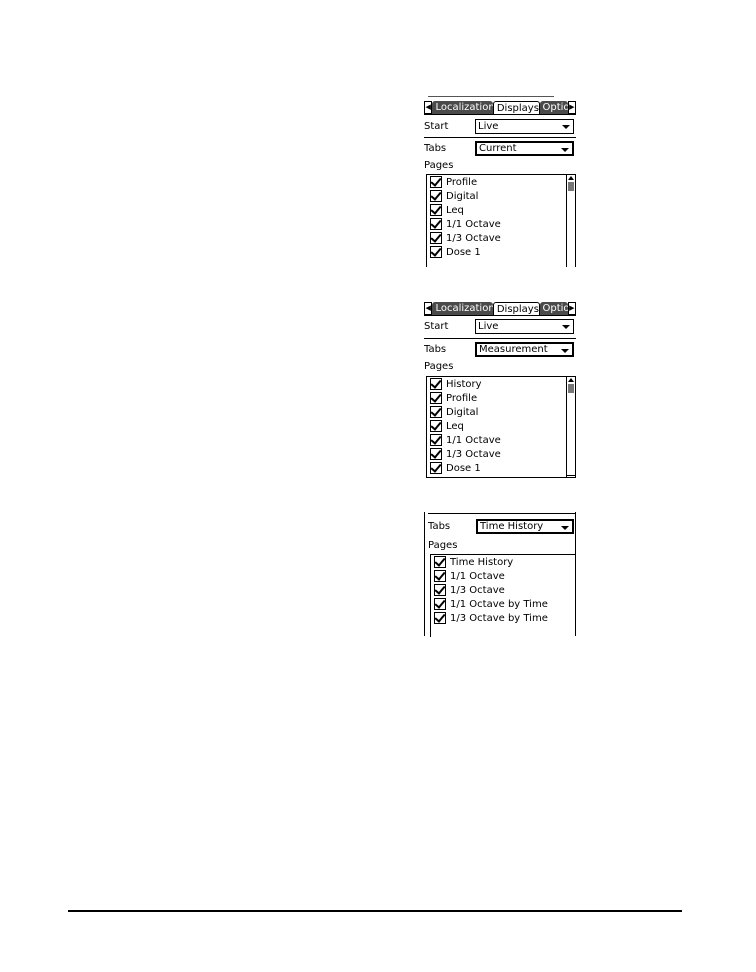  Describe the element at coordinates (513, 349) in the screenshot. I see `tabs-value: Measurement` at that location.